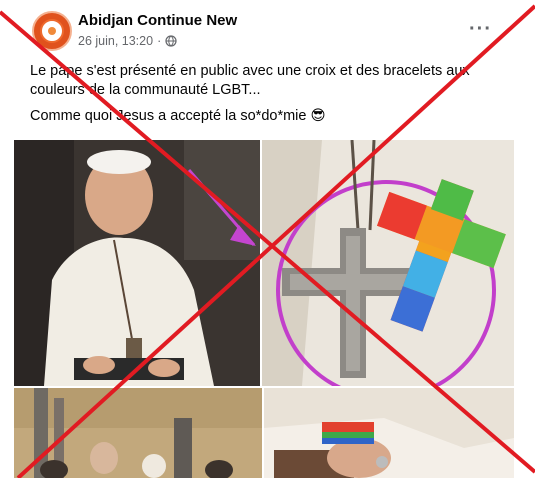 The image size is (535, 478). Describe the element at coordinates (115, 41) in the screenshot. I see `post-timestamp: 26 juin, 13:20` at that location.